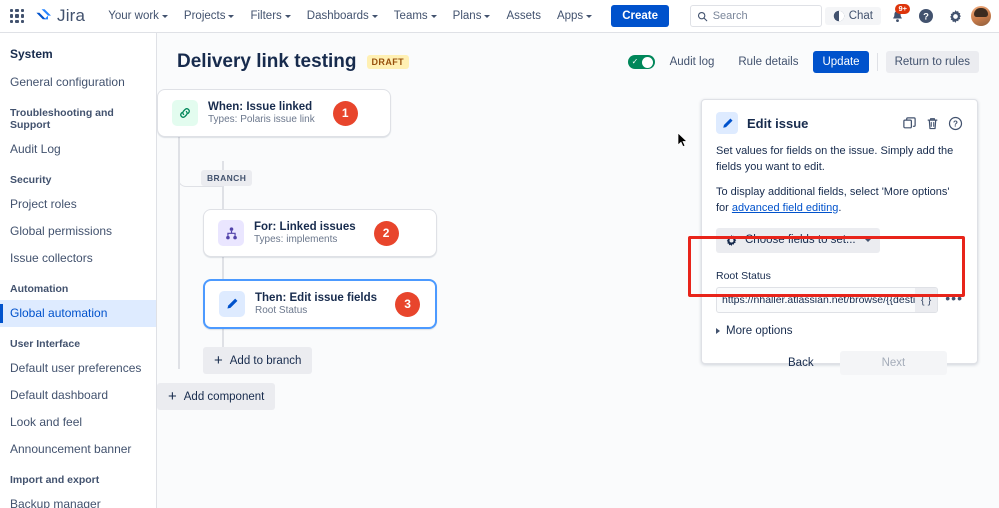 Image resolution: width=999 pixels, height=508 pixels. I want to click on nav-item-teams: Teams, so click(415, 16).